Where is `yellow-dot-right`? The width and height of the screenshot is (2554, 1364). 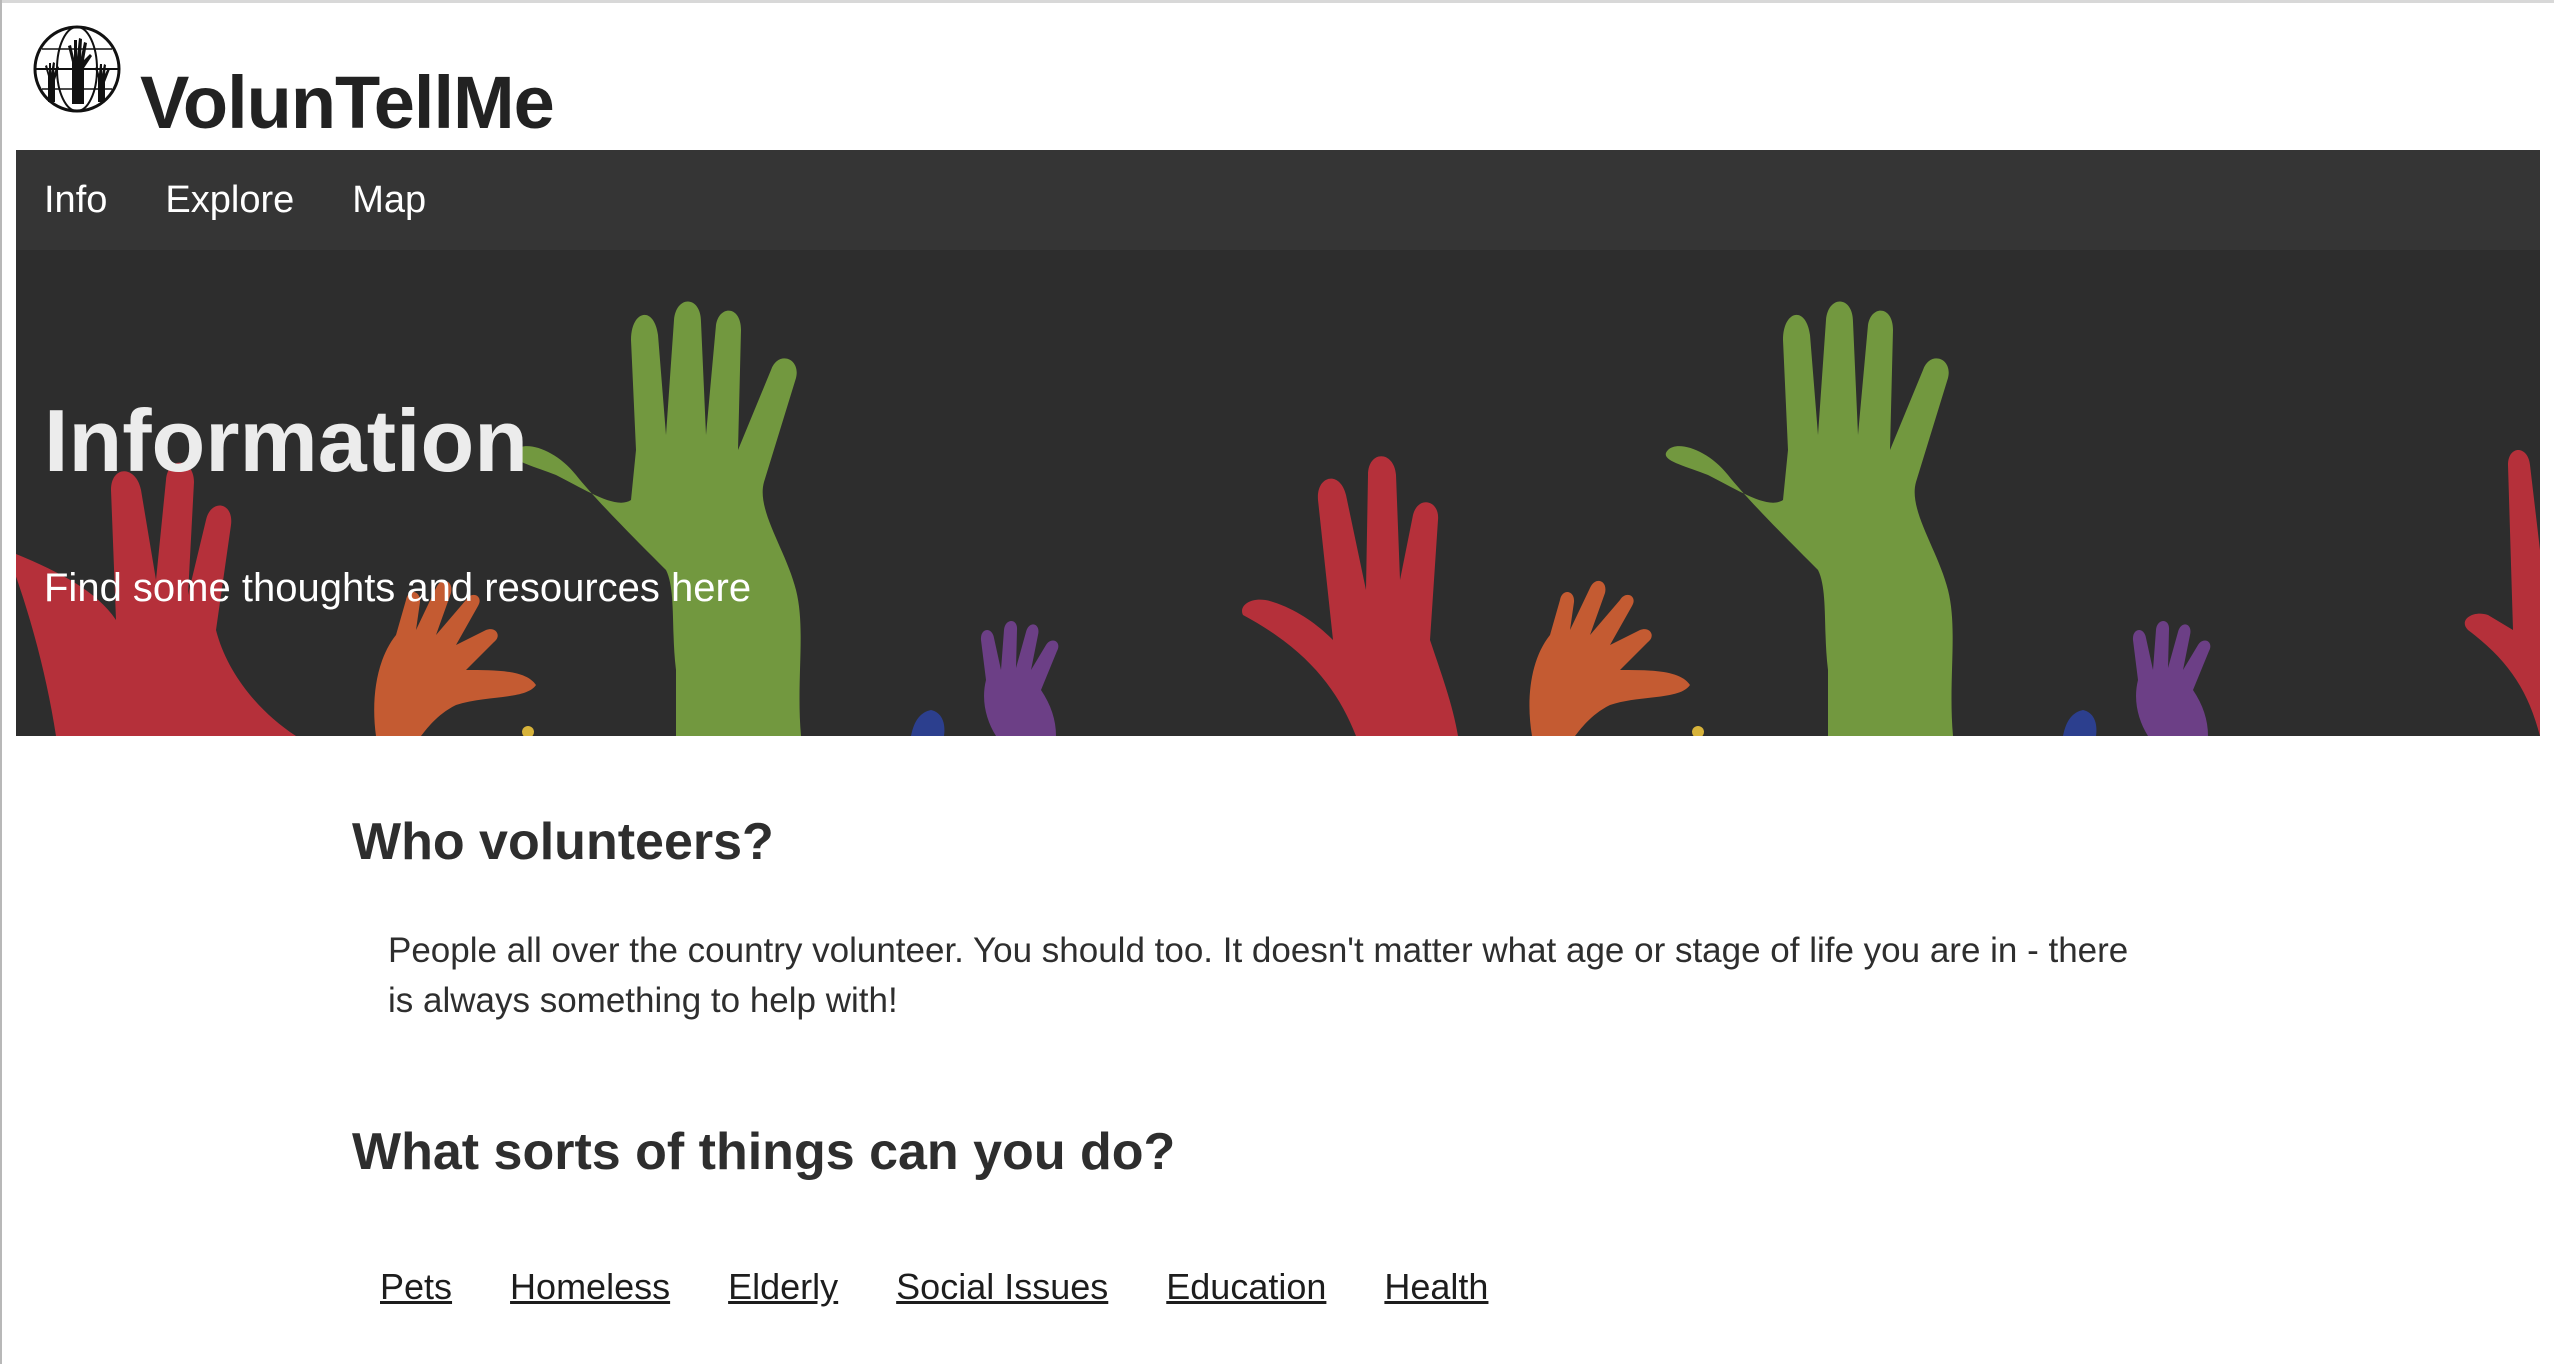
yellow-dot-right is located at coordinates (1698, 731).